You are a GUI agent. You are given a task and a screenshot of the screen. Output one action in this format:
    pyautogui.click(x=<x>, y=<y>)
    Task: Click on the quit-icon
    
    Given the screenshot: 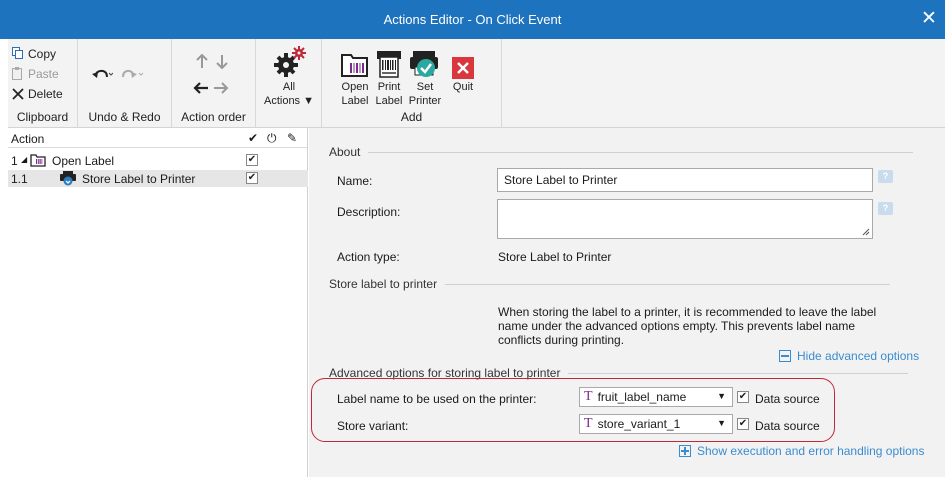 What is the action you would take?
    pyautogui.click(x=463, y=68)
    